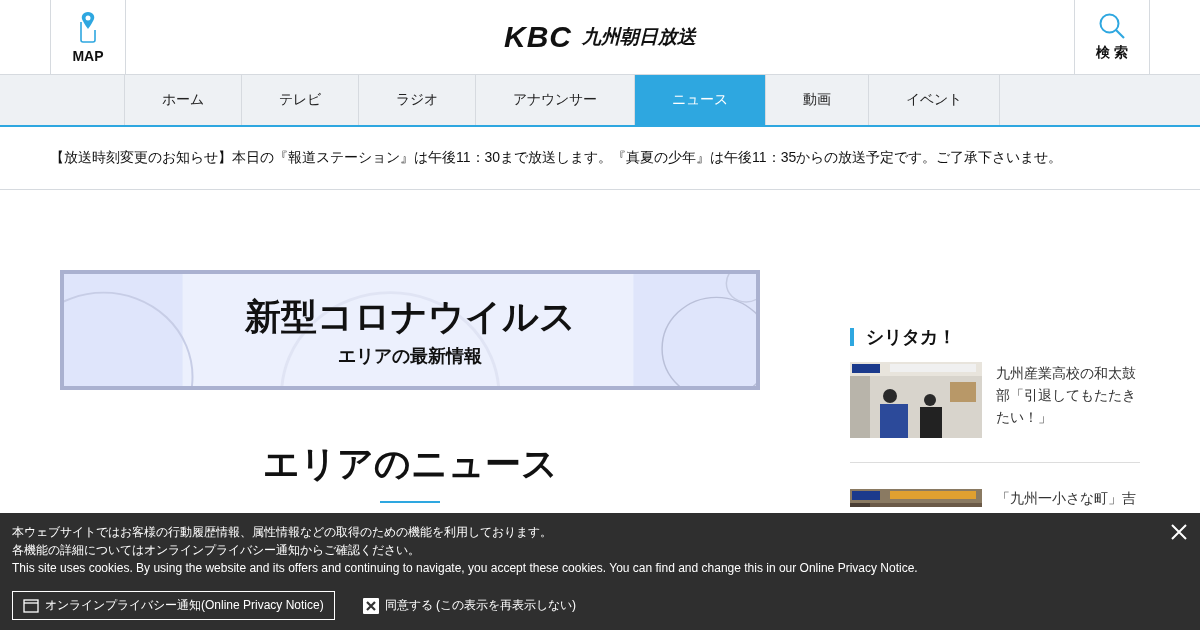 The width and height of the screenshot is (1200, 630). Describe the element at coordinates (417, 100) in the screenshot. I see `nav-tab: ラジオ` at that location.